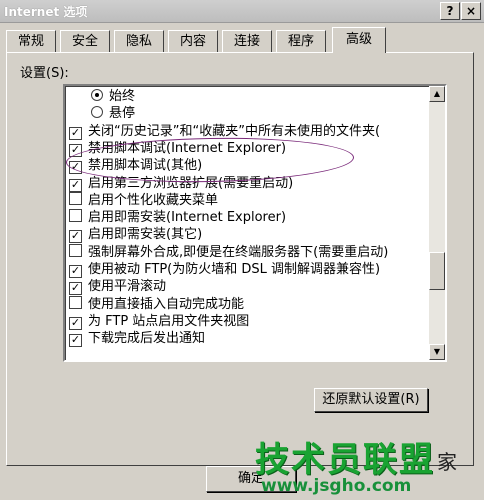 The width and height of the screenshot is (484, 500). What do you see at coordinates (193, 41) in the screenshot?
I see `tab-content: 内容` at bounding box center [193, 41].